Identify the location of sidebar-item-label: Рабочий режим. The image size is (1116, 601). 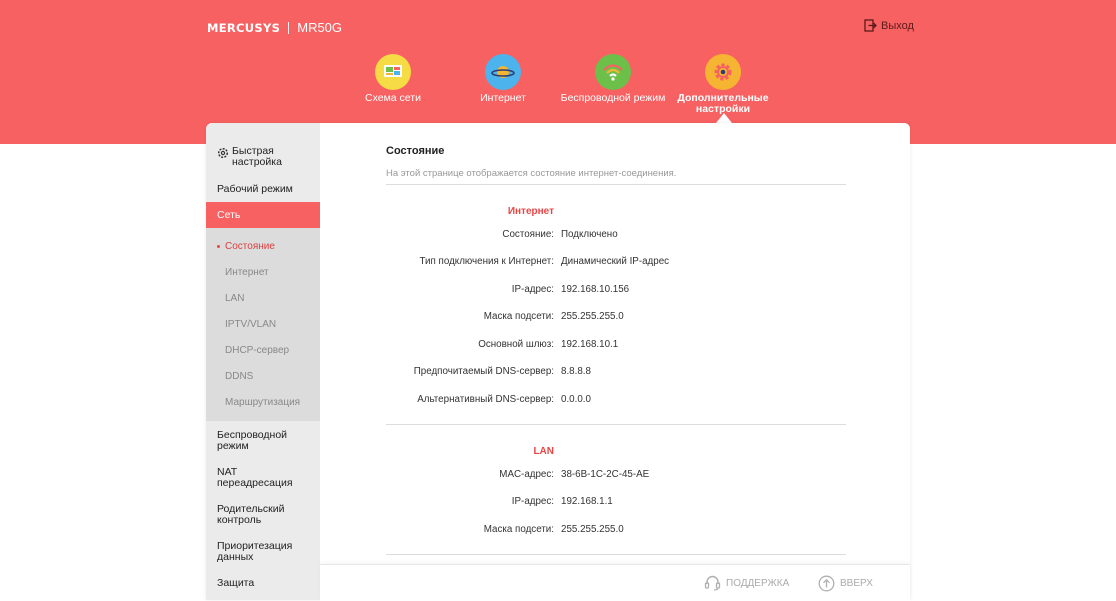
(255, 189).